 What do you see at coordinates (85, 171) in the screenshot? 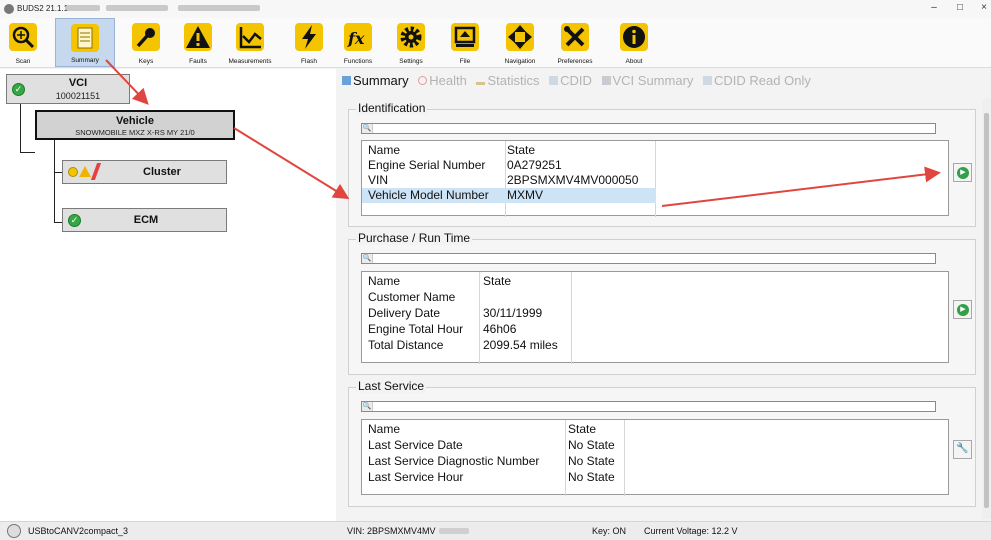
I see `fault-triangle-icon` at bounding box center [85, 171].